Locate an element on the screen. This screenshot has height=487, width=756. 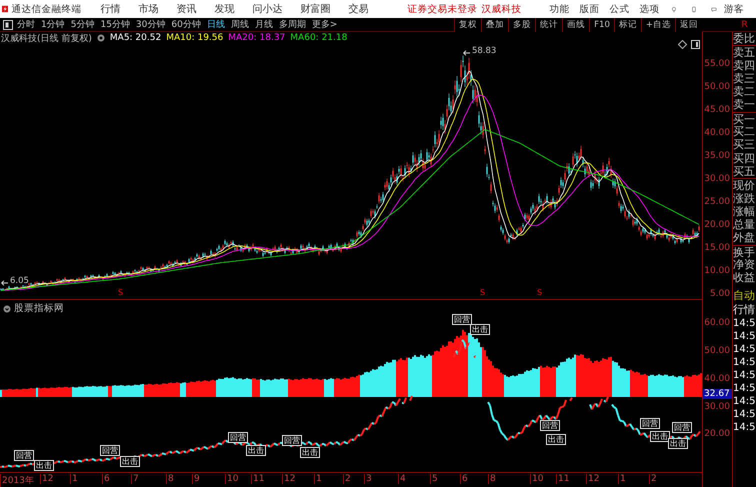
quote-field-label: 卖五 is located at coordinates (744, 52).